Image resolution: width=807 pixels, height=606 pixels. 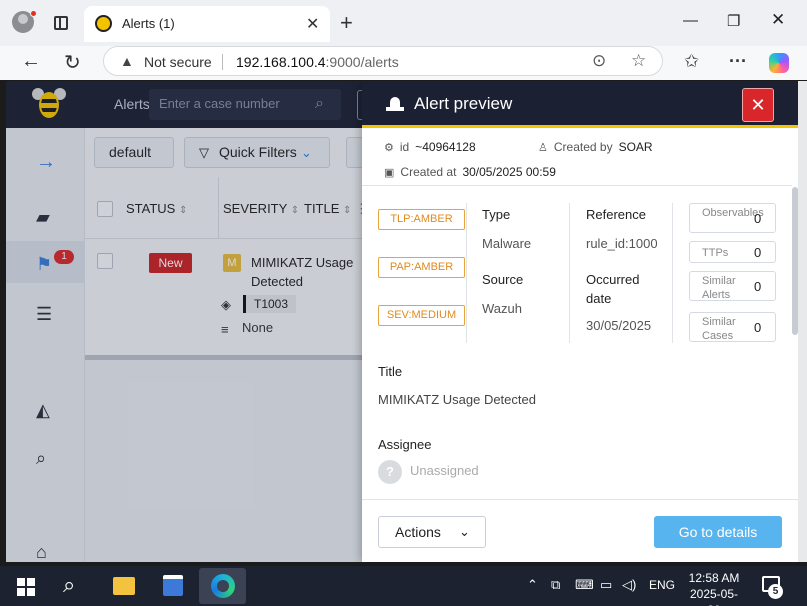 What do you see at coordinates (758, 105) in the screenshot?
I see `drawer-close-button: ✕` at bounding box center [758, 105].